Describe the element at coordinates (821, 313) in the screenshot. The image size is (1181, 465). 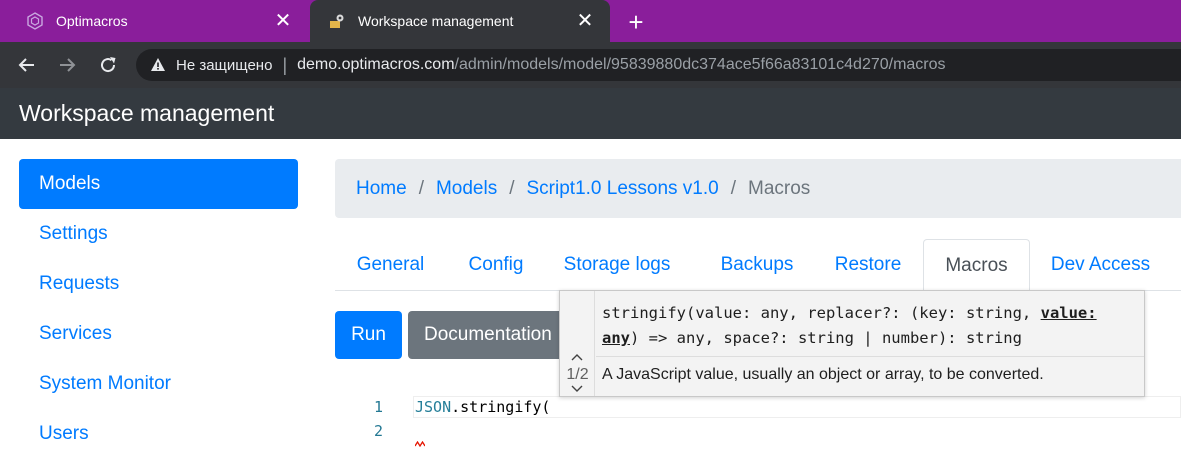
I see `signature-text: stringify(value: any, replacer?: (key` at that location.